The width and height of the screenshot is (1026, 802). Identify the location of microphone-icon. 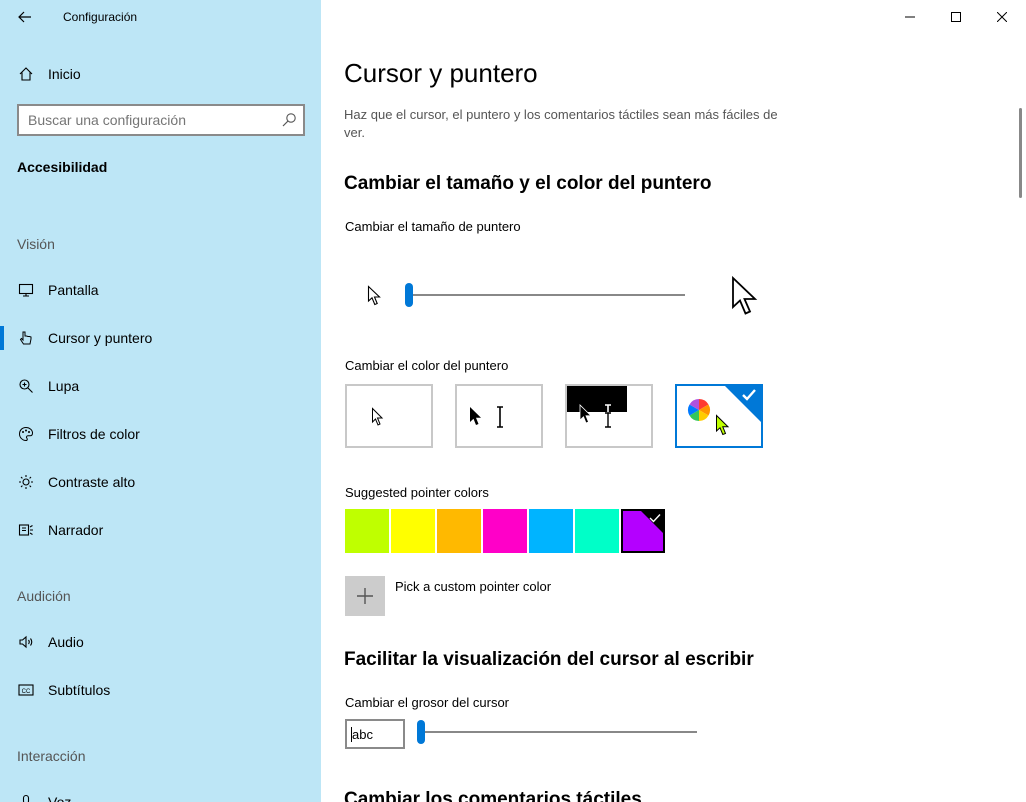
(26, 797).